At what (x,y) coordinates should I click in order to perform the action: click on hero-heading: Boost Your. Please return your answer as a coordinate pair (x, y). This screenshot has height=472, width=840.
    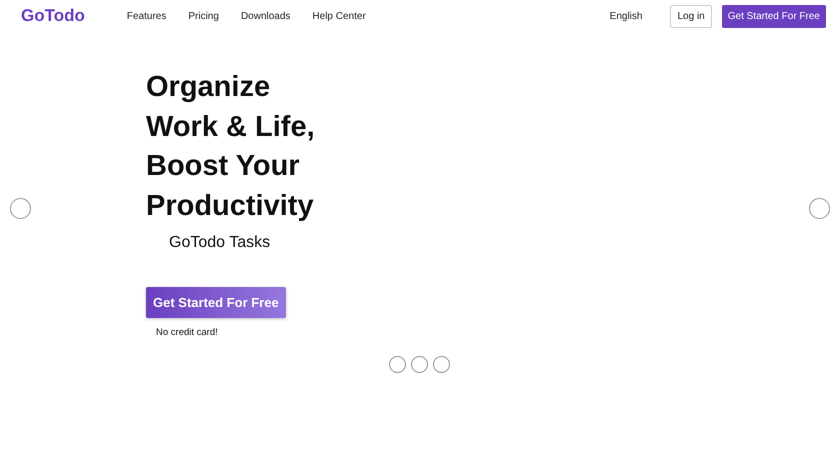
    Looking at the image, I should click on (223, 166).